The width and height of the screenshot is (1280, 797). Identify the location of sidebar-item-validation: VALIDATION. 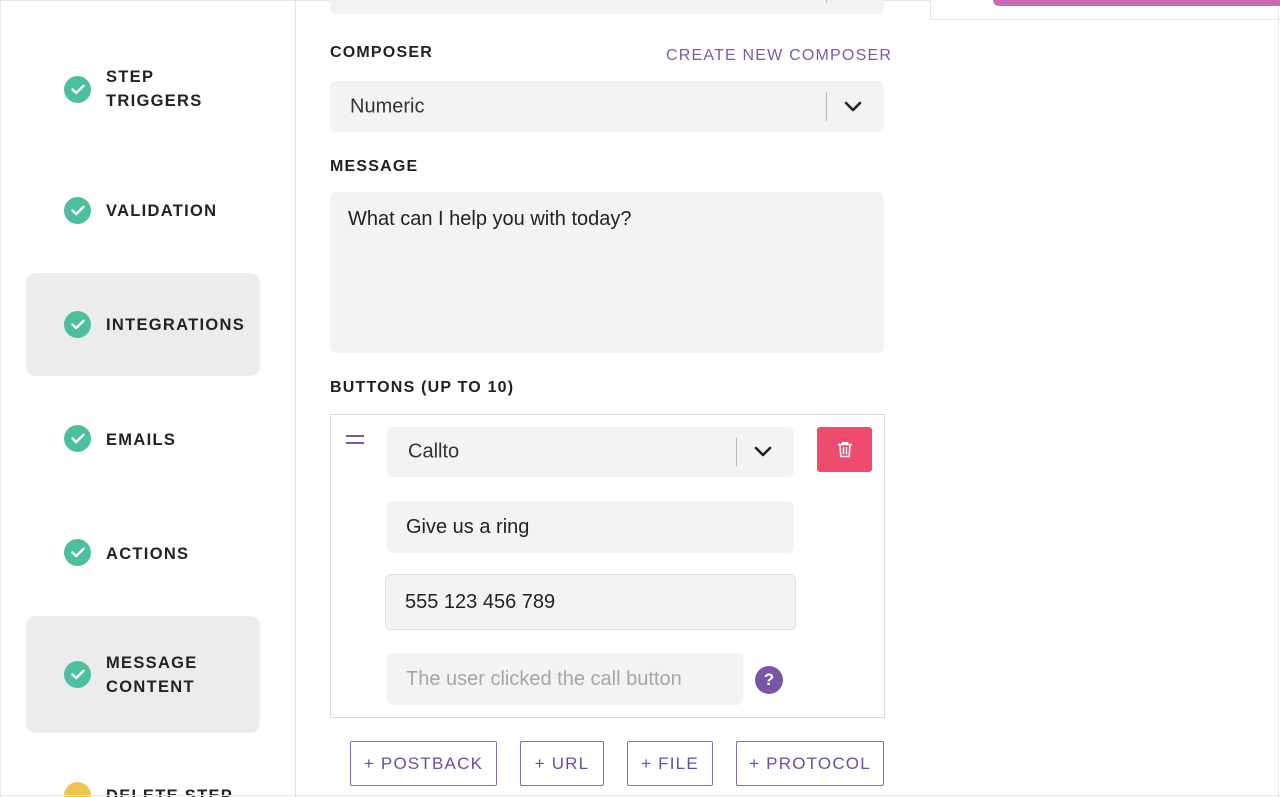
(143, 211).